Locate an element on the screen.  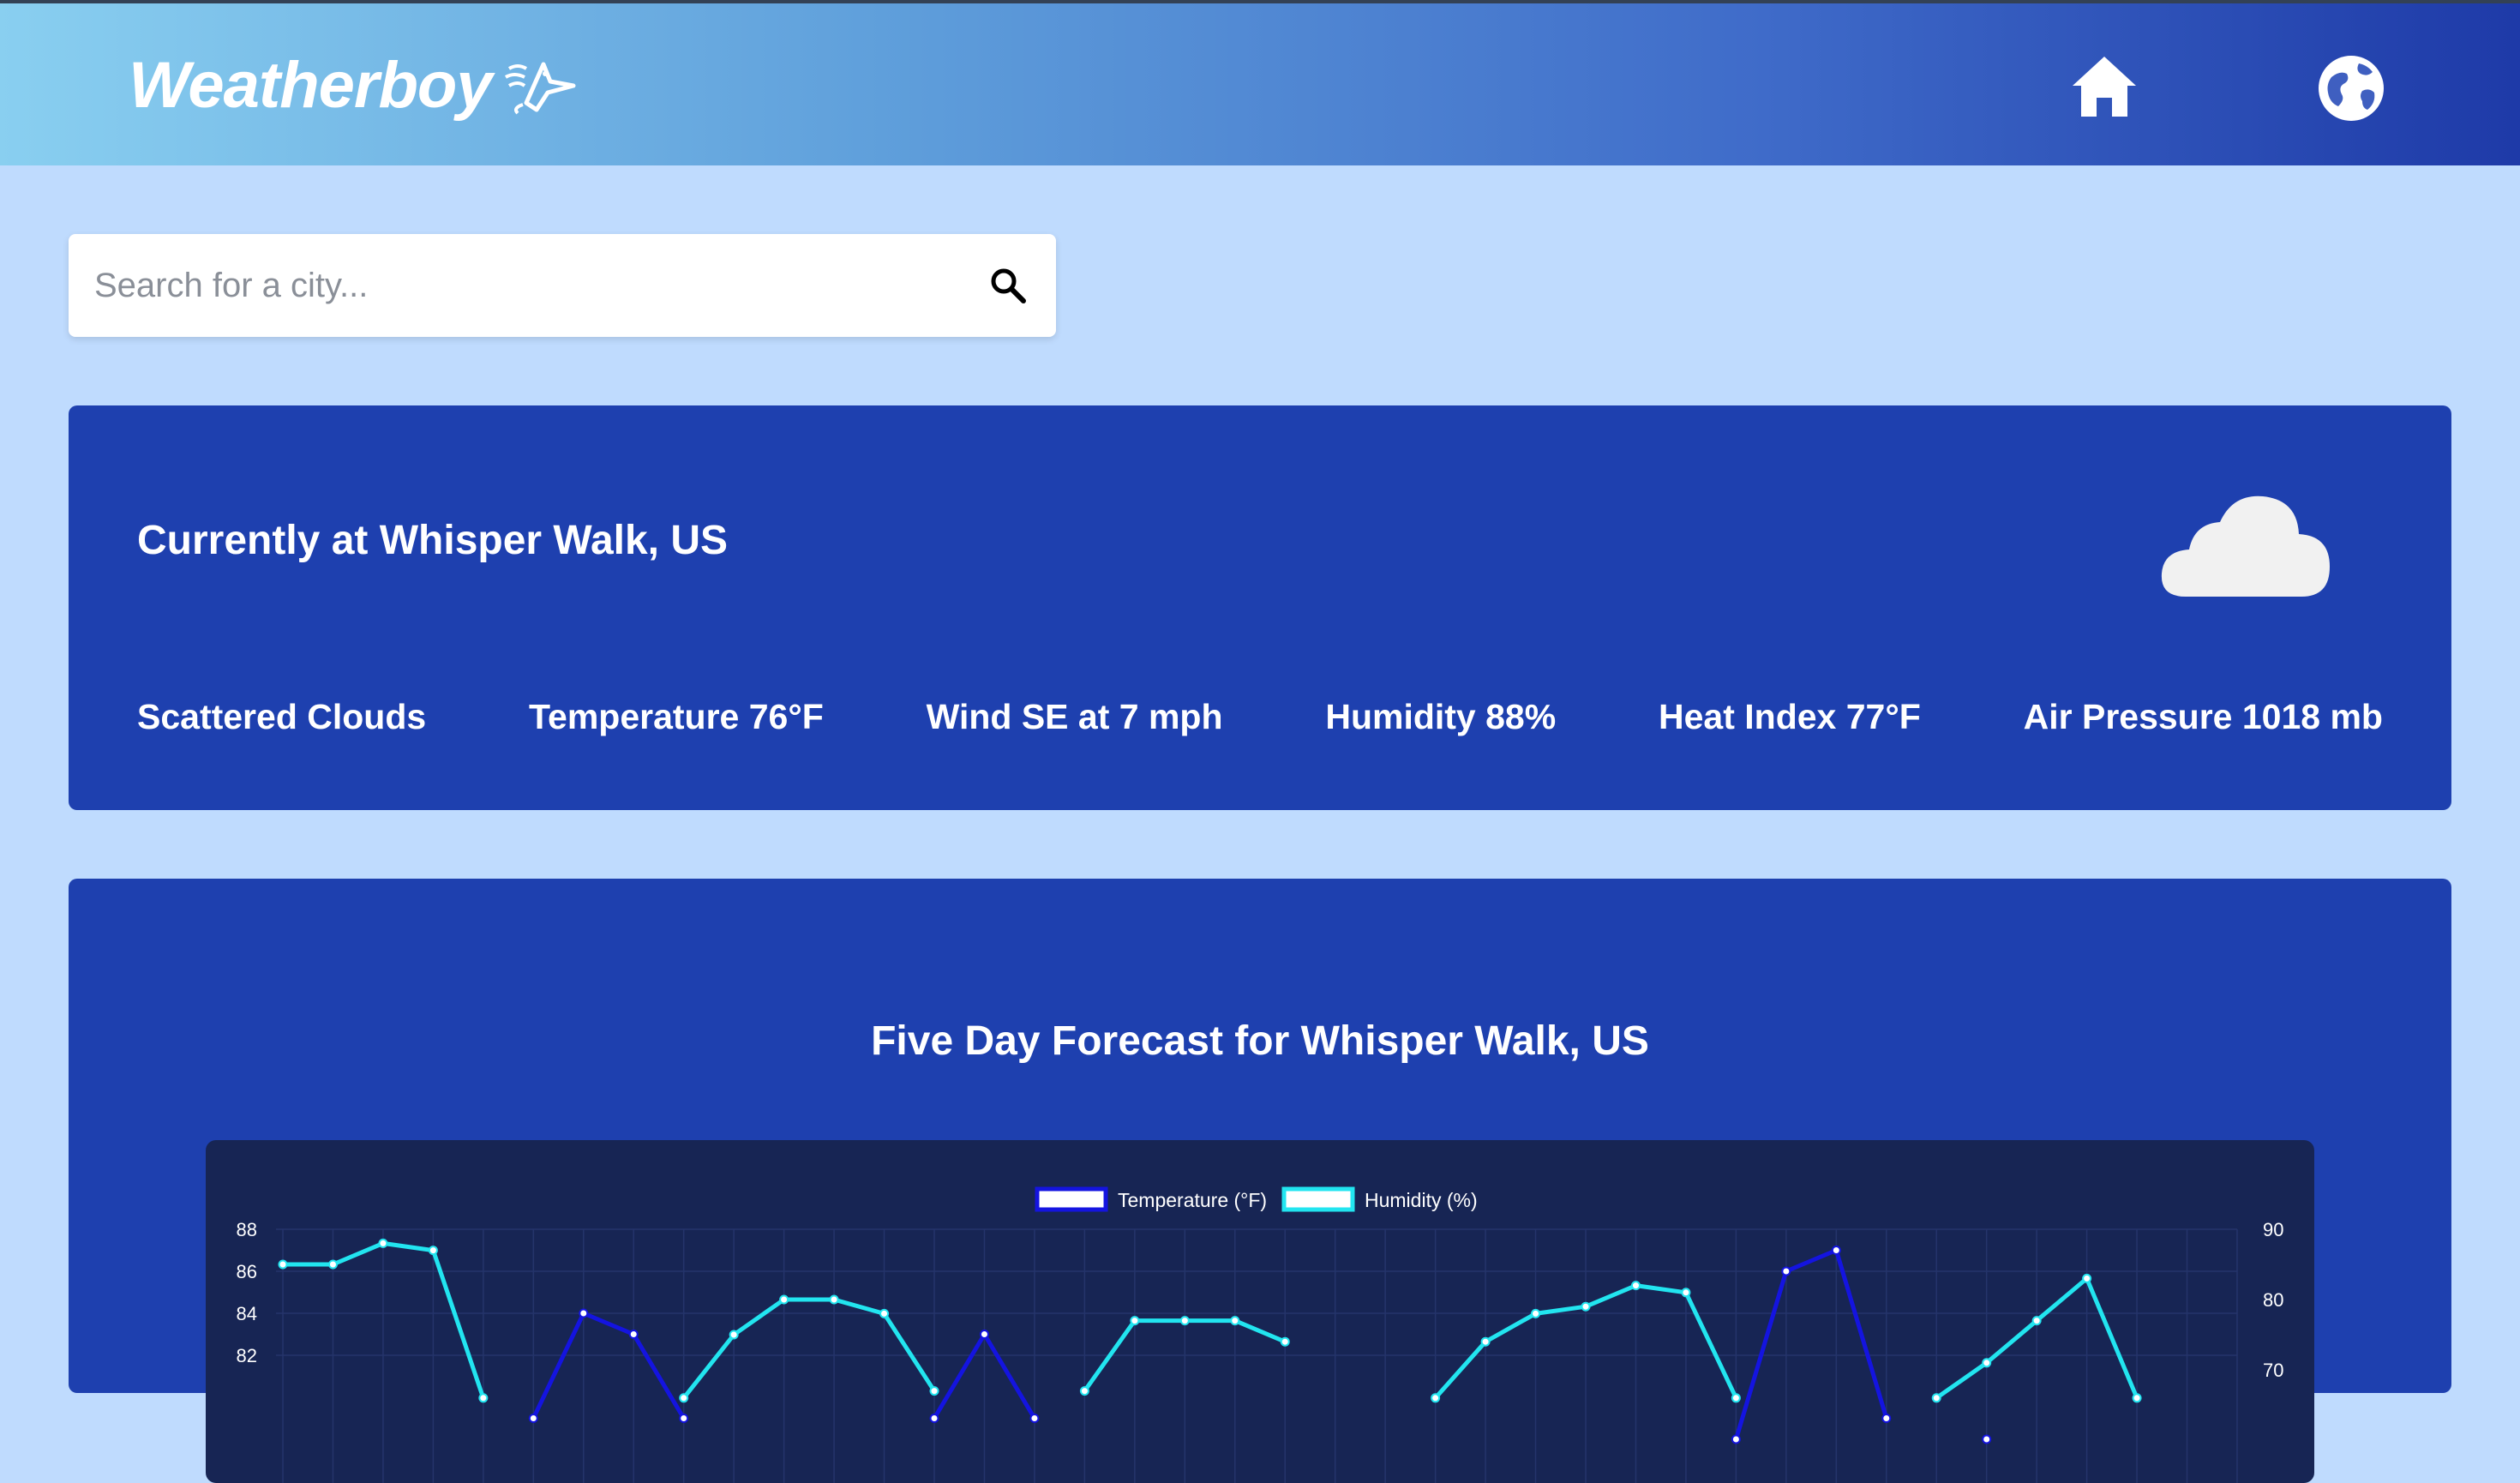
app-logo: Weatherboy is located at coordinates (353, 85).